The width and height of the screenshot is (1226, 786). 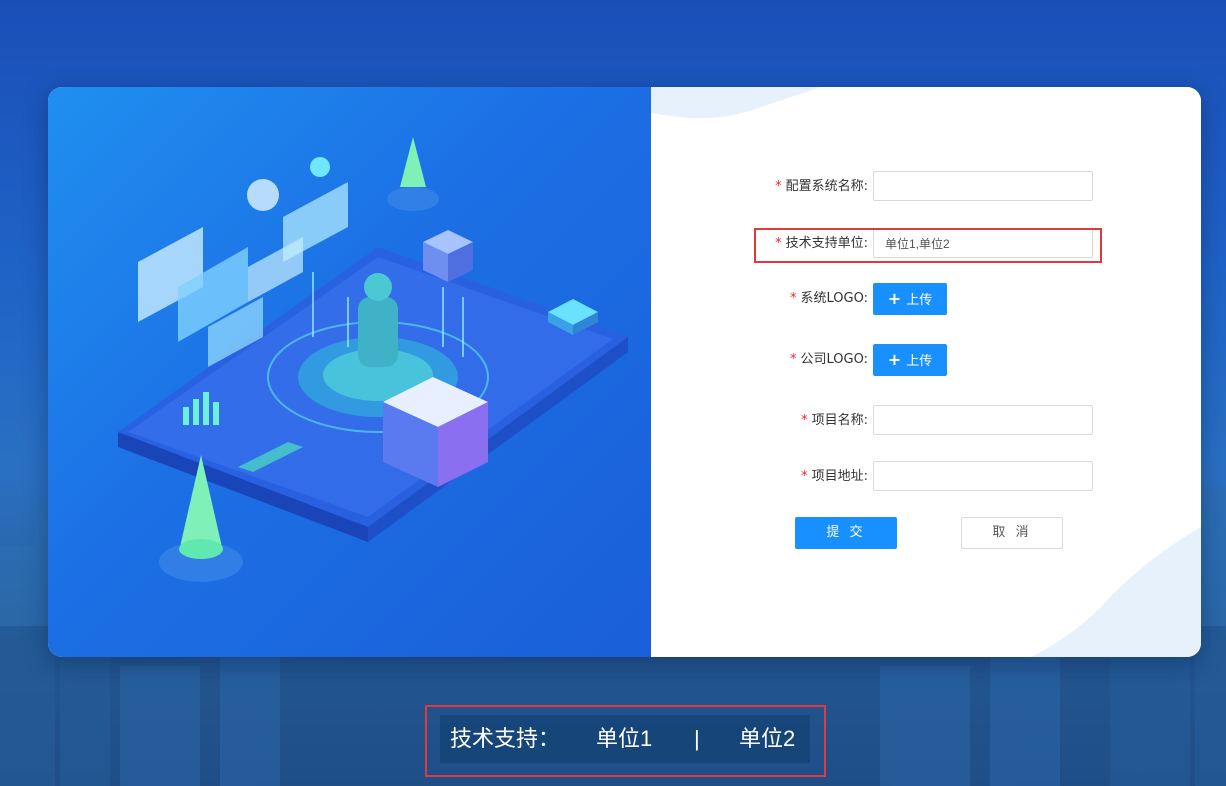 What do you see at coordinates (983, 420) in the screenshot?
I see `project-name-input` at bounding box center [983, 420].